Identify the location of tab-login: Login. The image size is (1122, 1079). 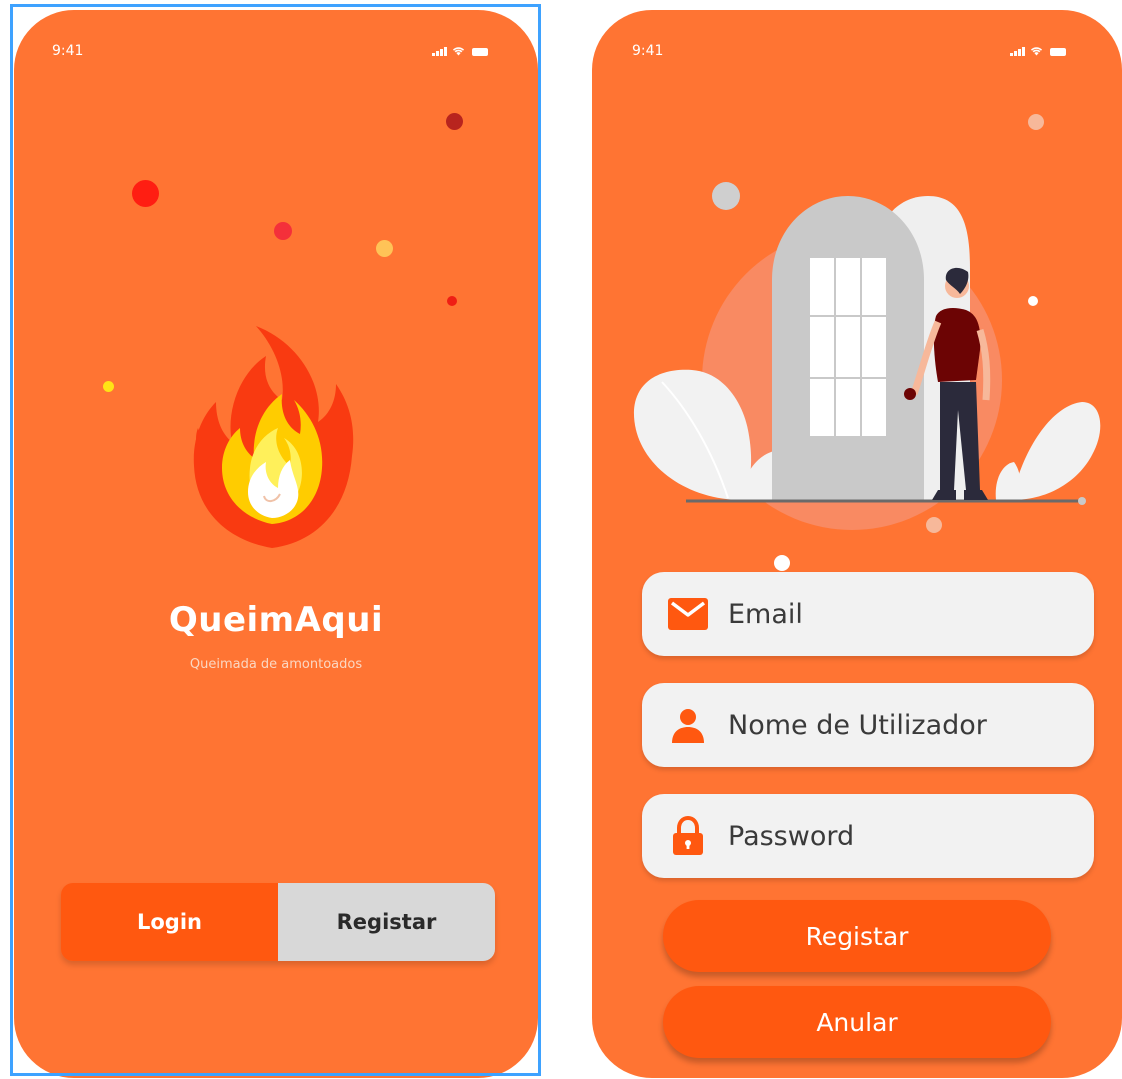
(169, 922).